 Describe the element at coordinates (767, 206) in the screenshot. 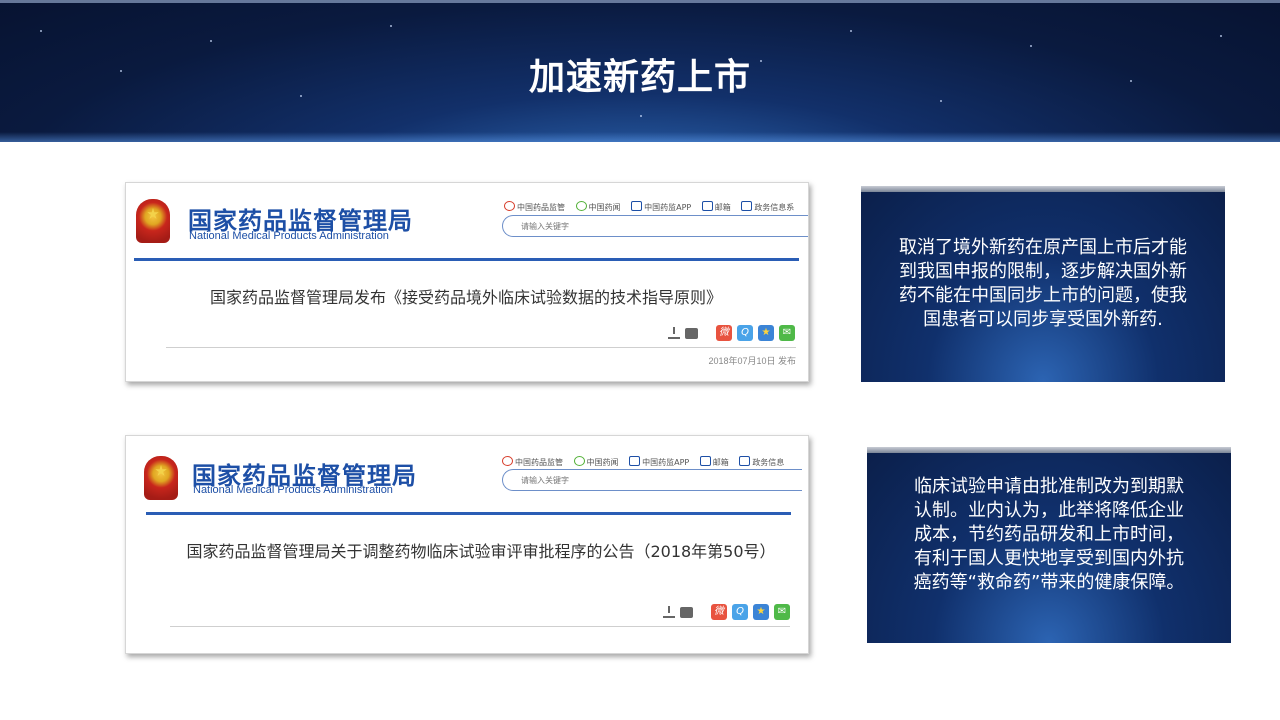

I see `link-gov-info: 政务信息系` at that location.